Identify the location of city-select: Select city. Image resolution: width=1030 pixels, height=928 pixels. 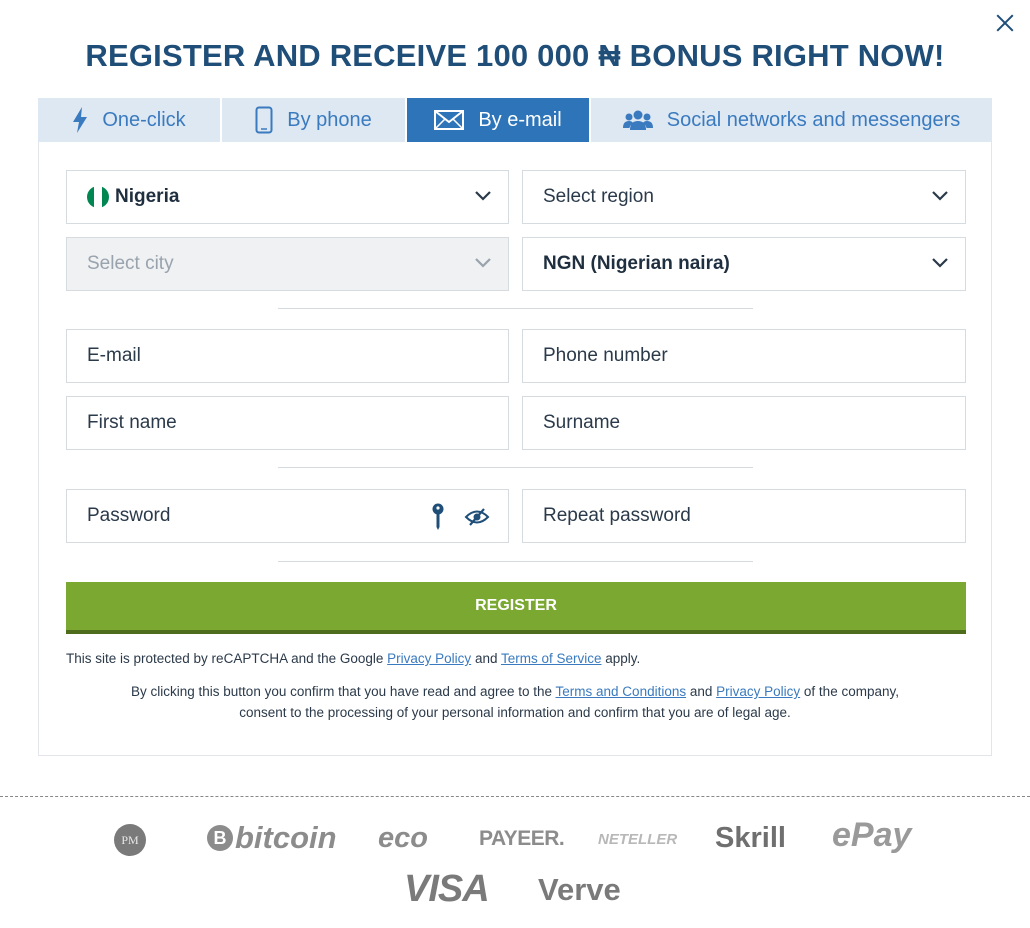
(287, 264).